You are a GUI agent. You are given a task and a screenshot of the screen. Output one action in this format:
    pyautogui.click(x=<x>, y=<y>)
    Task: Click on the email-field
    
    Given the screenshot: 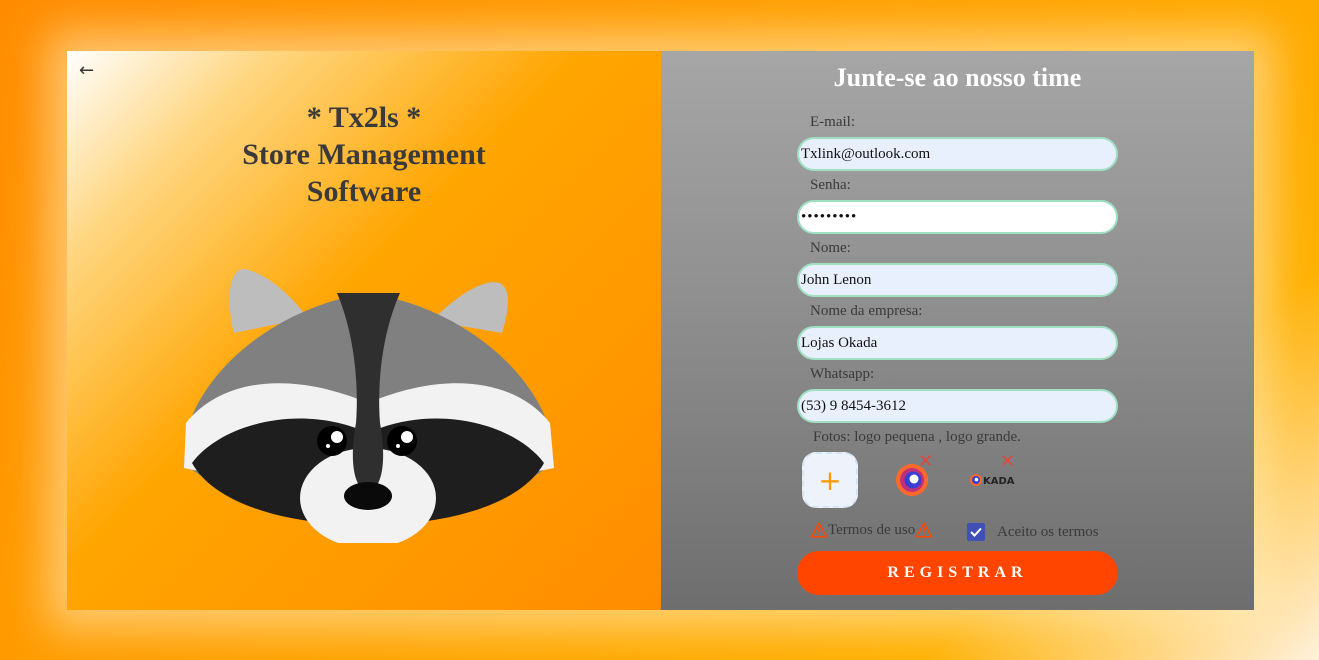 What is the action you would take?
    pyautogui.click(x=957, y=154)
    